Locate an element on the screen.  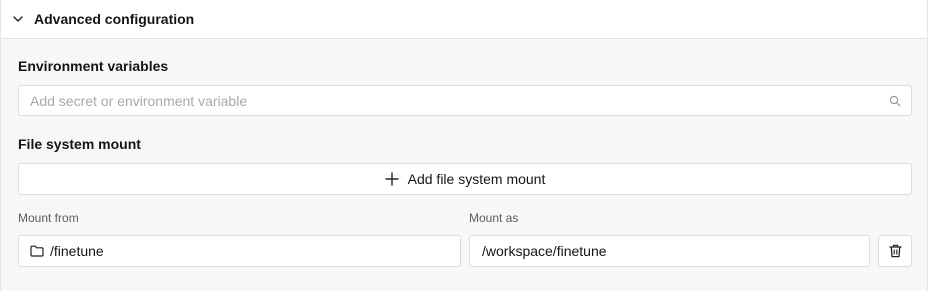
chevron-down-icon is located at coordinates (18, 19).